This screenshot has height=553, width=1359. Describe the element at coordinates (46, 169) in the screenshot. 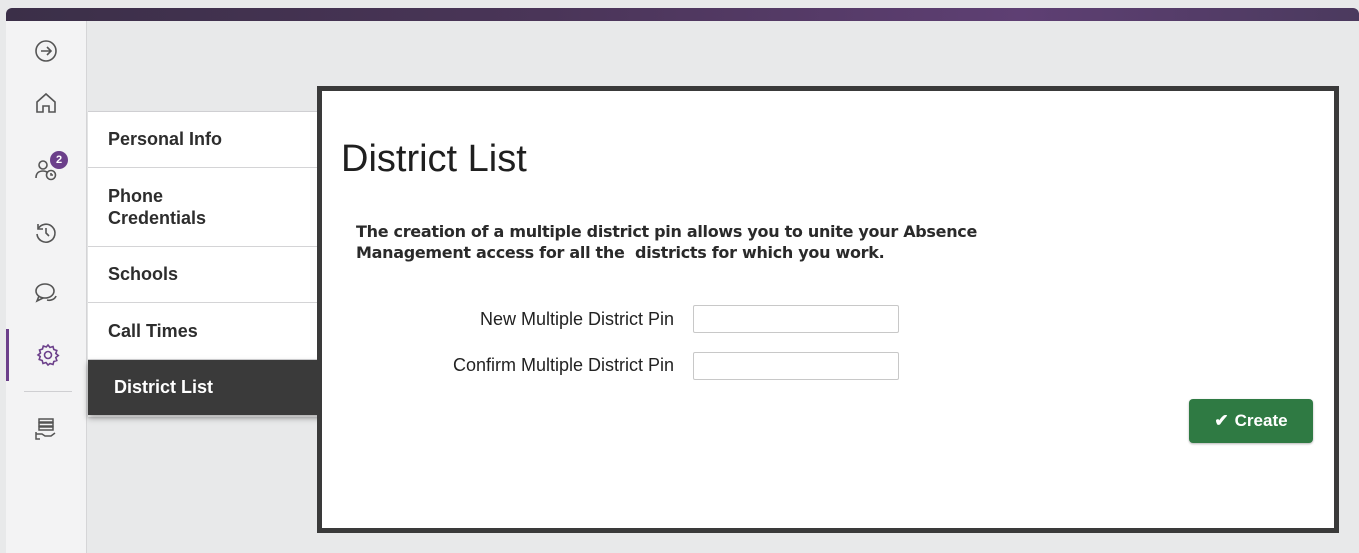

I see `rail-item-people: 2` at that location.